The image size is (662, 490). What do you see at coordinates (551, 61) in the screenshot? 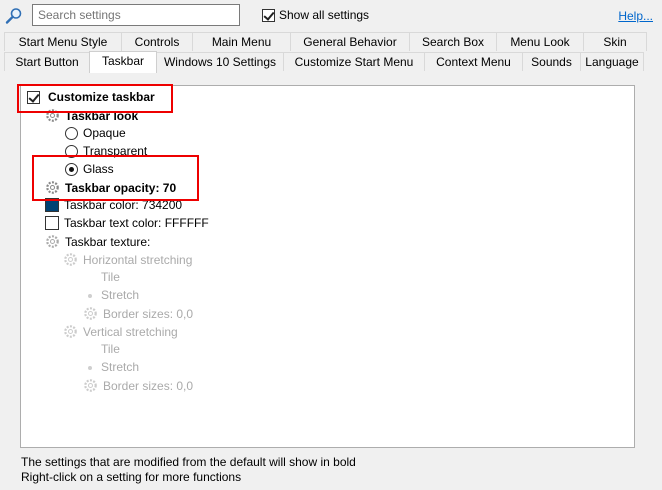
I see `tab-sounds: Sounds` at bounding box center [551, 61].